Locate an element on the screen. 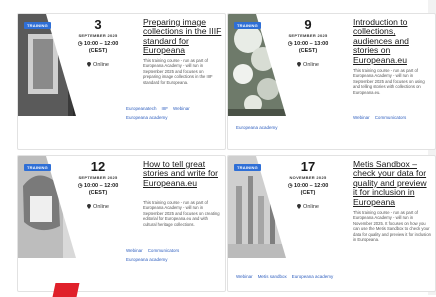  event-month: NOVEMBER 2025 is located at coordinates (308, 177).